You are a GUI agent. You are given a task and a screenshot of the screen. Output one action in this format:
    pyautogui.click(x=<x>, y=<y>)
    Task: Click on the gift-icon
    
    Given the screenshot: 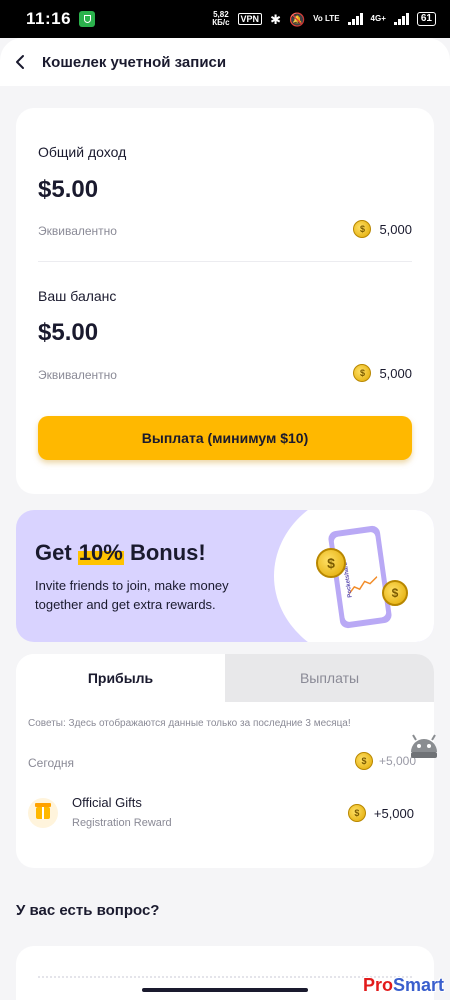 What is the action you would take?
    pyautogui.click(x=43, y=813)
    